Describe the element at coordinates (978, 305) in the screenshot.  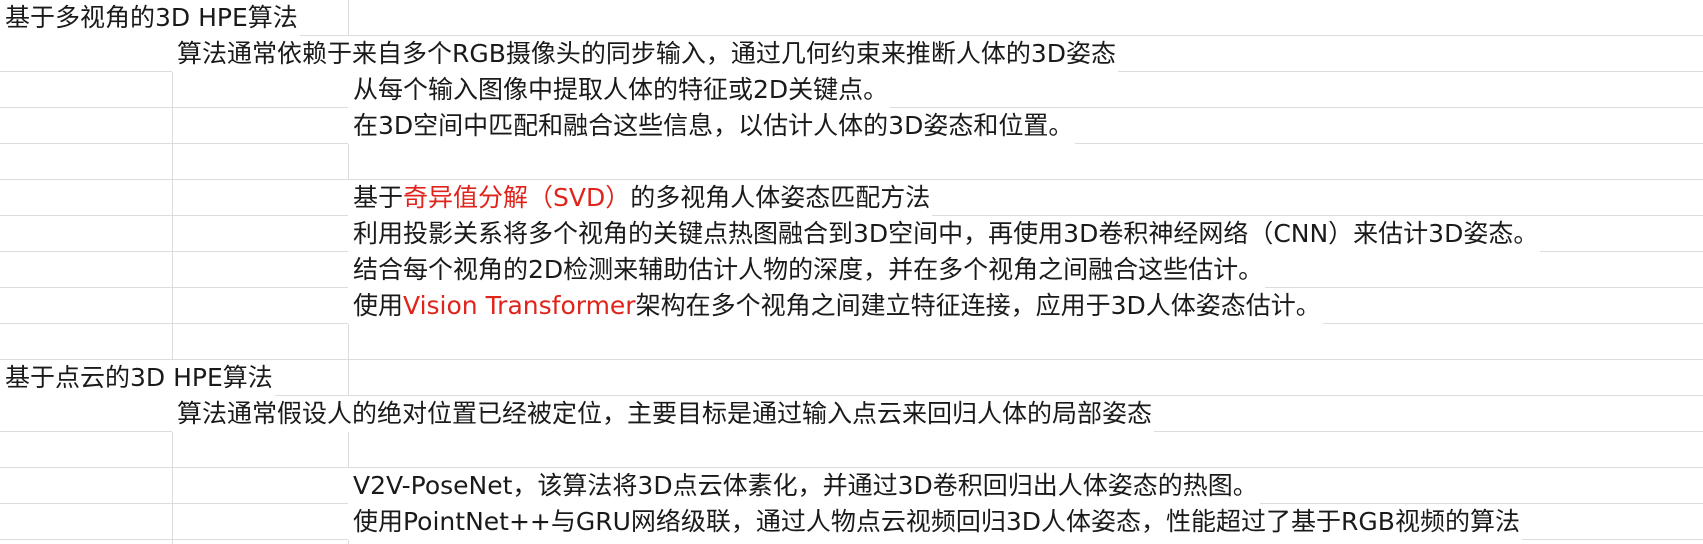
I see `transformer-method-suffix: 架构在多个视角之间建立特征连接，应用于3D人体姿态估计。` at that location.